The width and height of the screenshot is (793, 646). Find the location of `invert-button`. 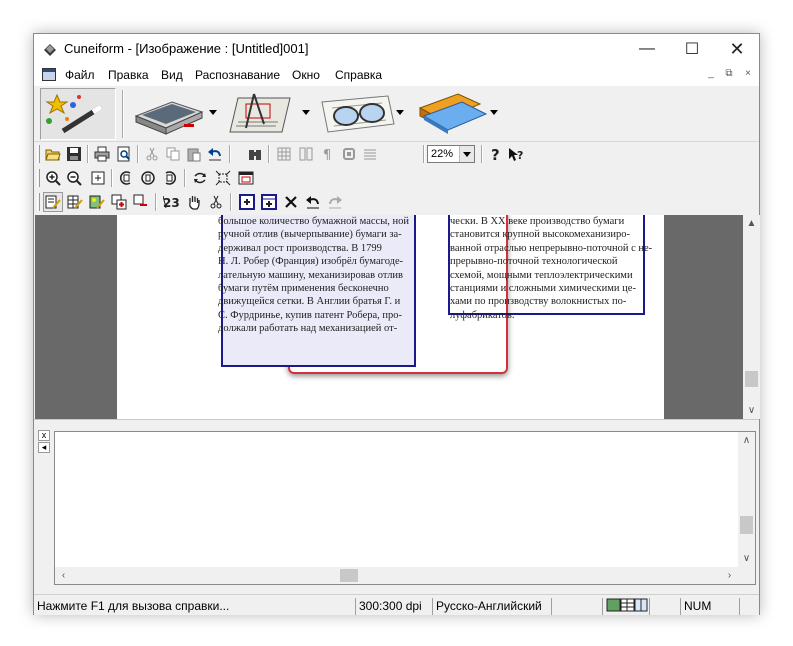

invert-button is located at coordinates (200, 178).